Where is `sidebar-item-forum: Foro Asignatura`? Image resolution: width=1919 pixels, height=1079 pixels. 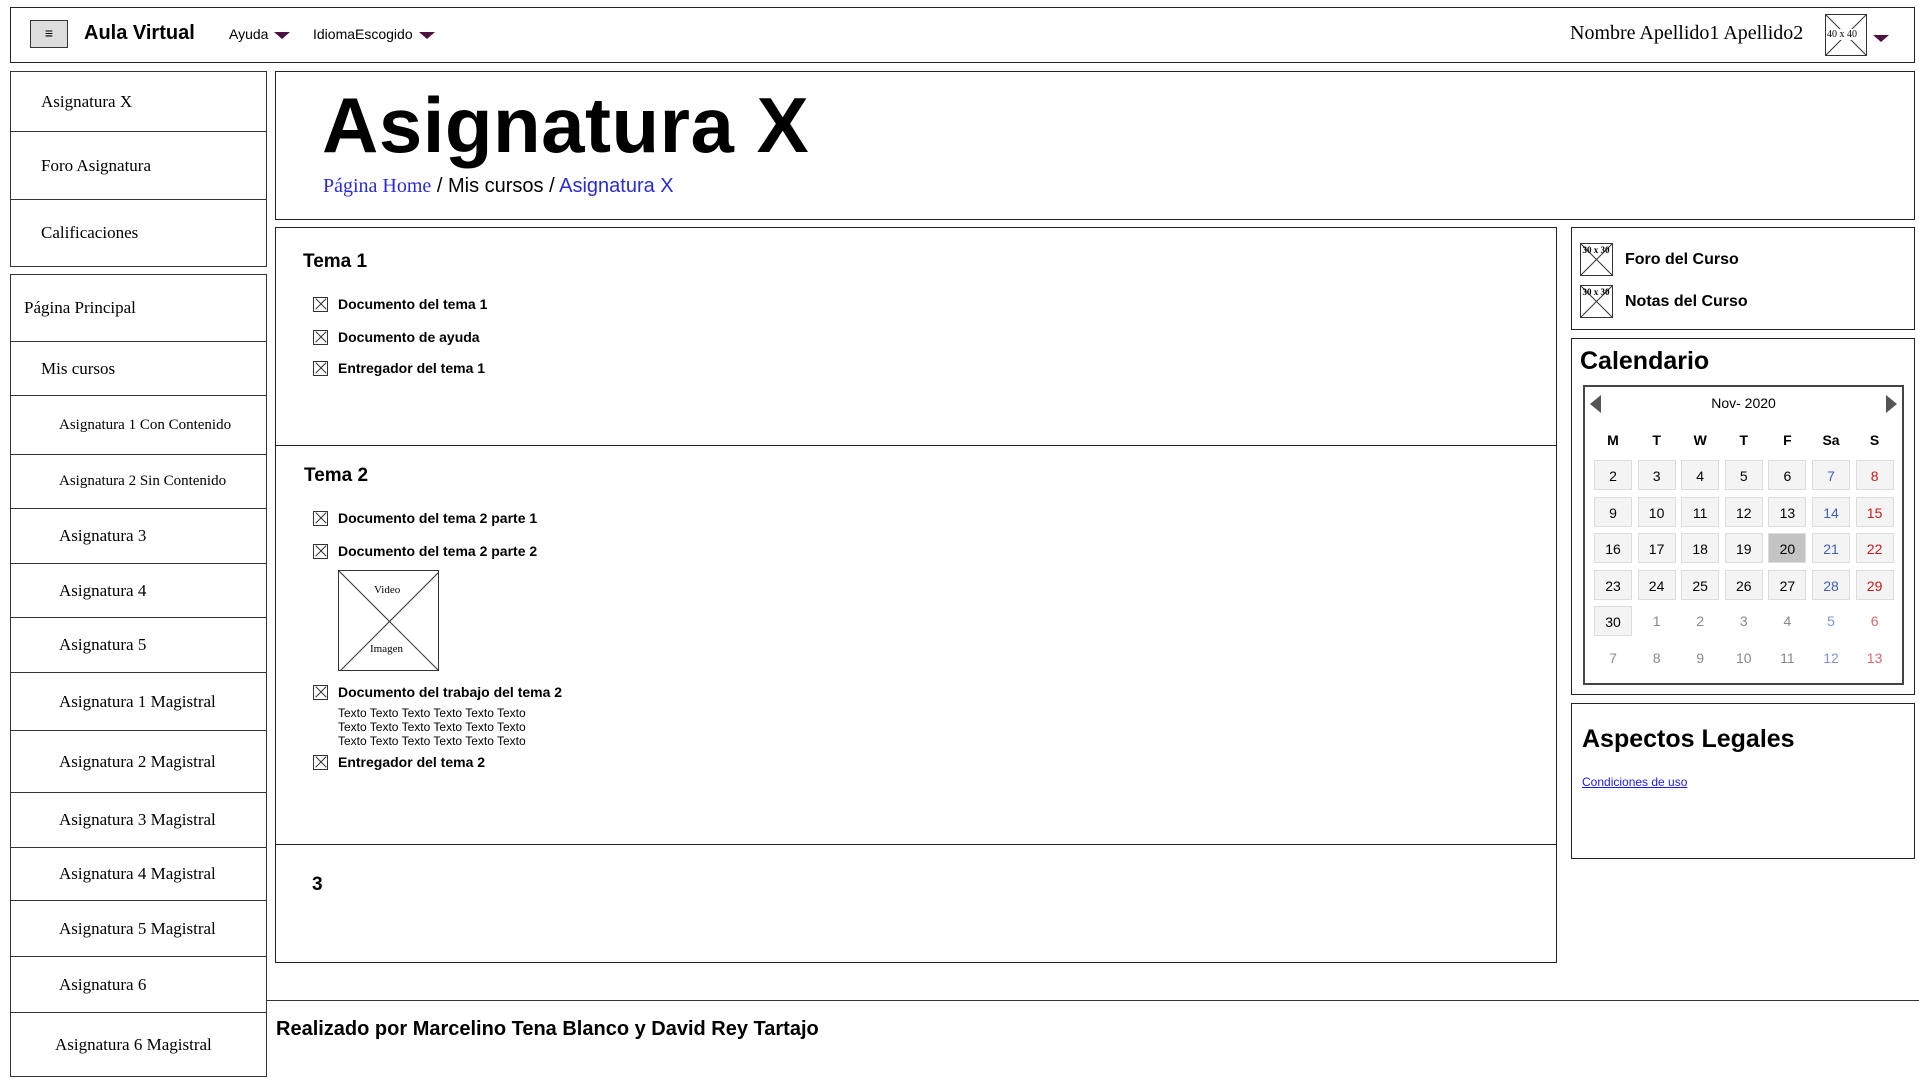
sidebar-item-forum: Foro Asignatura is located at coordinates (138, 165).